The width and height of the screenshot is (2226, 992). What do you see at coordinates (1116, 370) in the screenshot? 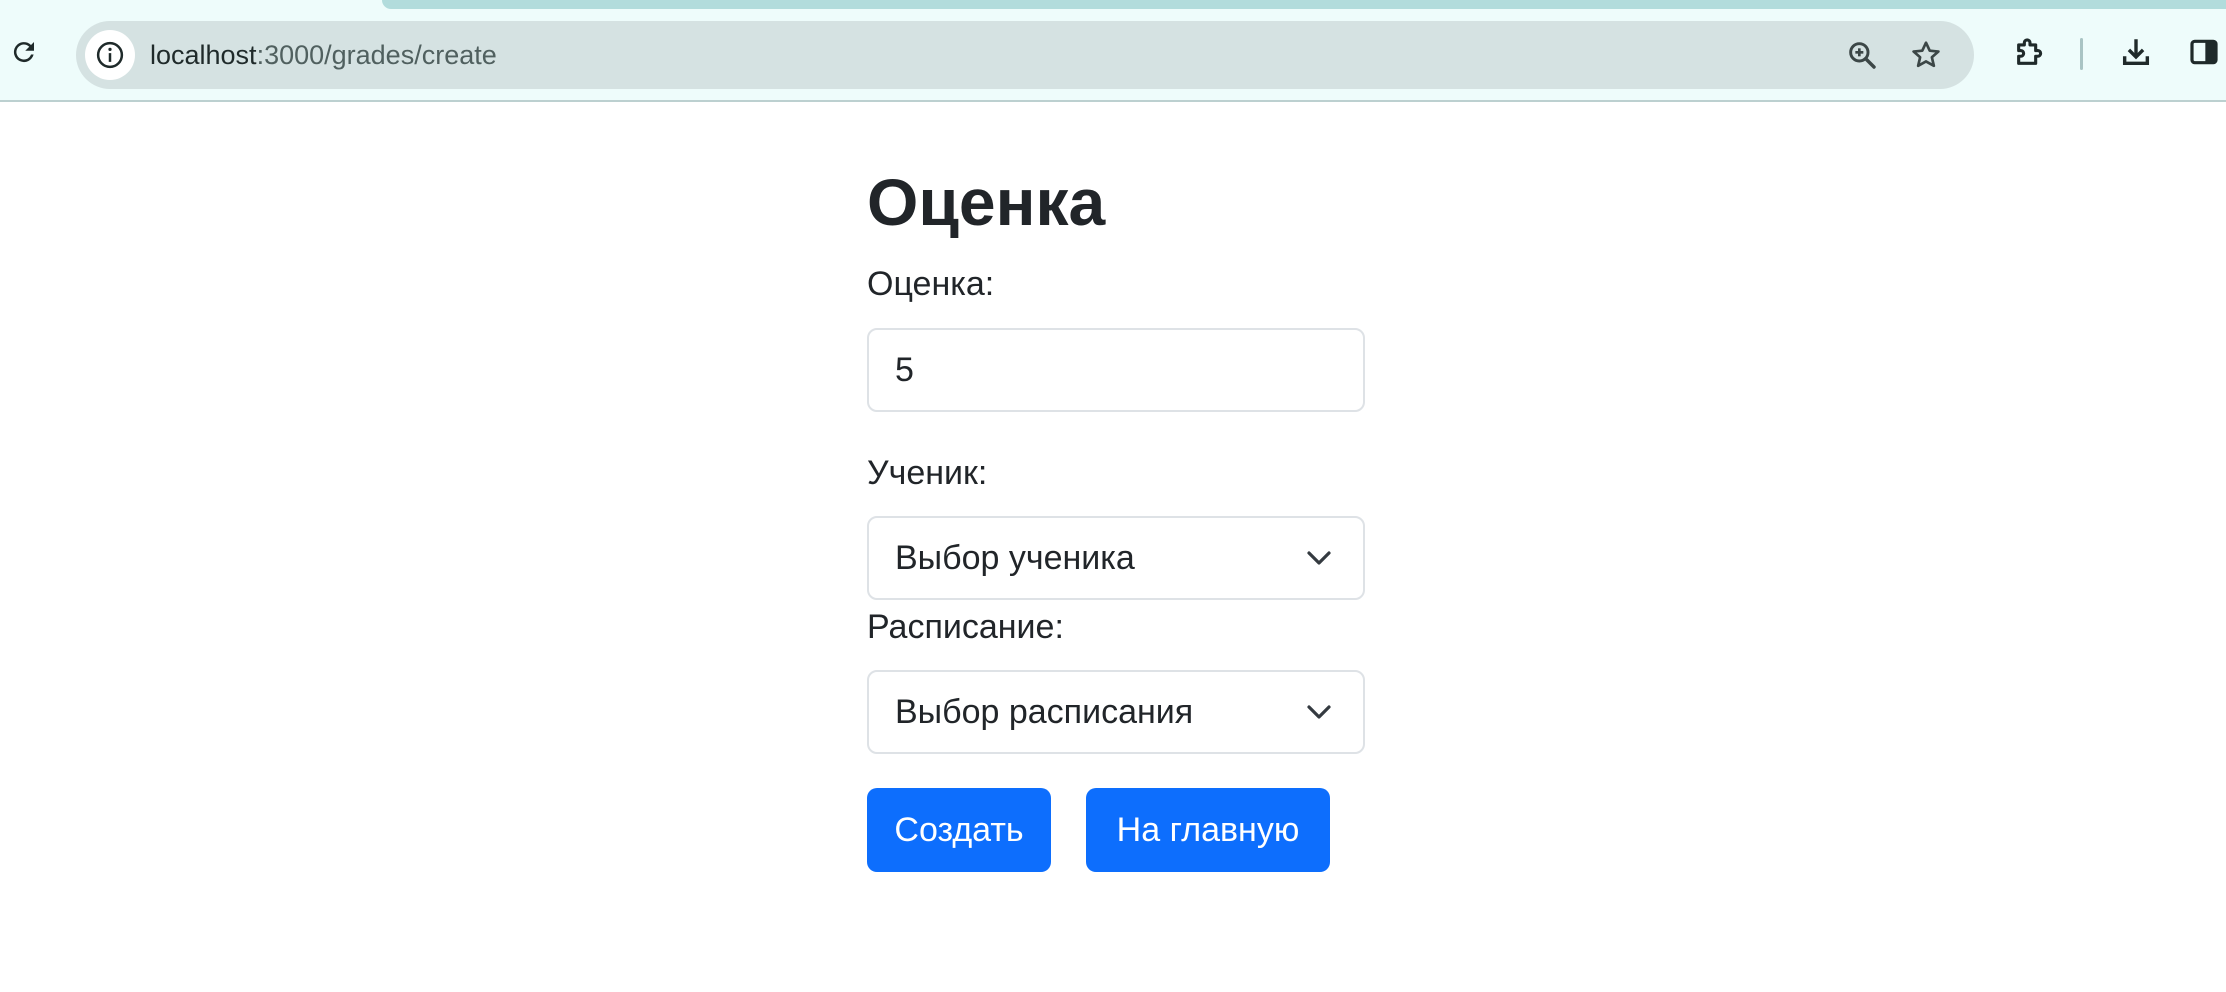
I see `grade-input` at bounding box center [1116, 370].